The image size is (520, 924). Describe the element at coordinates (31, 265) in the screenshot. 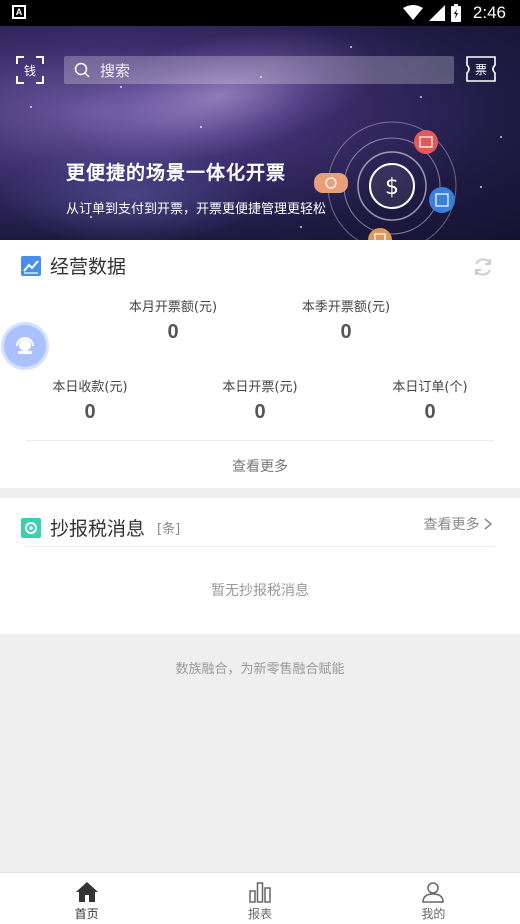

I see `trend-chart-icon` at that location.